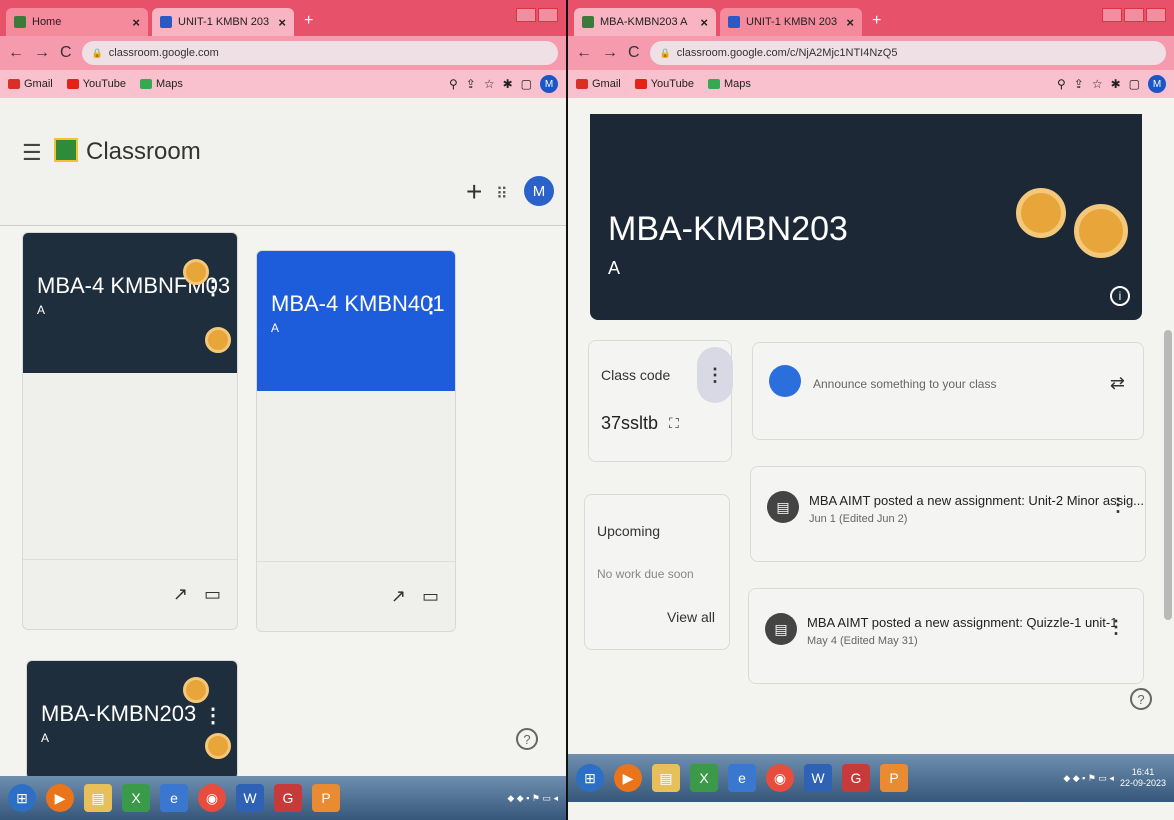 This screenshot has height=820, width=1174. I want to click on repost-icon: ⇄, so click(1117, 383).